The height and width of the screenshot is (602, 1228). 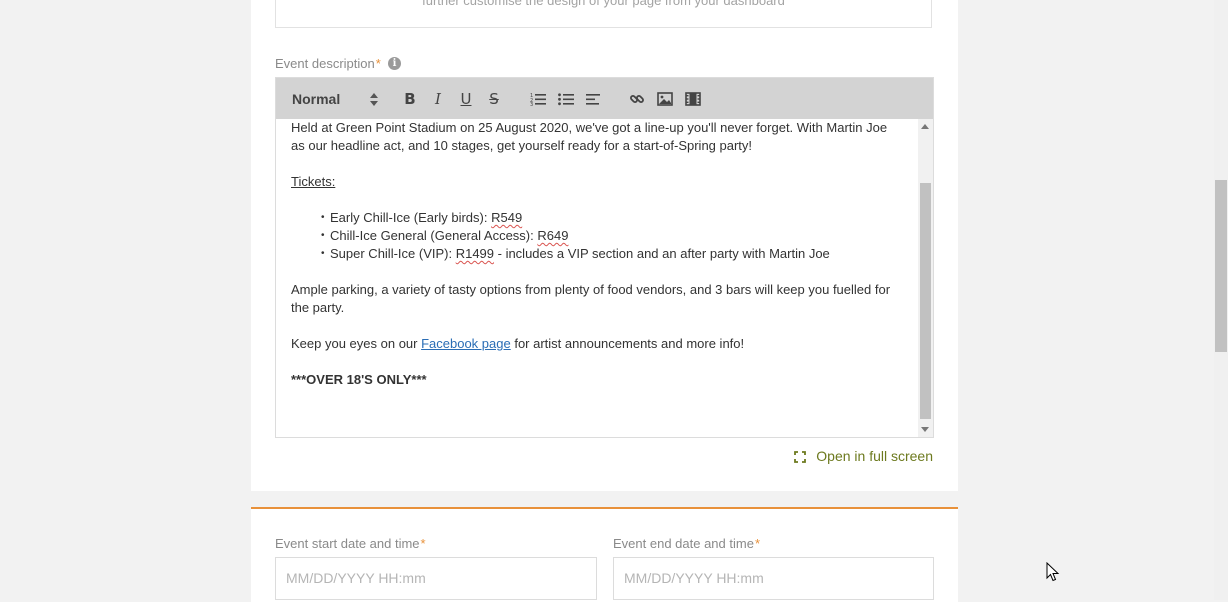 What do you see at coordinates (863, 456) in the screenshot?
I see `open-fullscreen-button: Open in full screen` at bounding box center [863, 456].